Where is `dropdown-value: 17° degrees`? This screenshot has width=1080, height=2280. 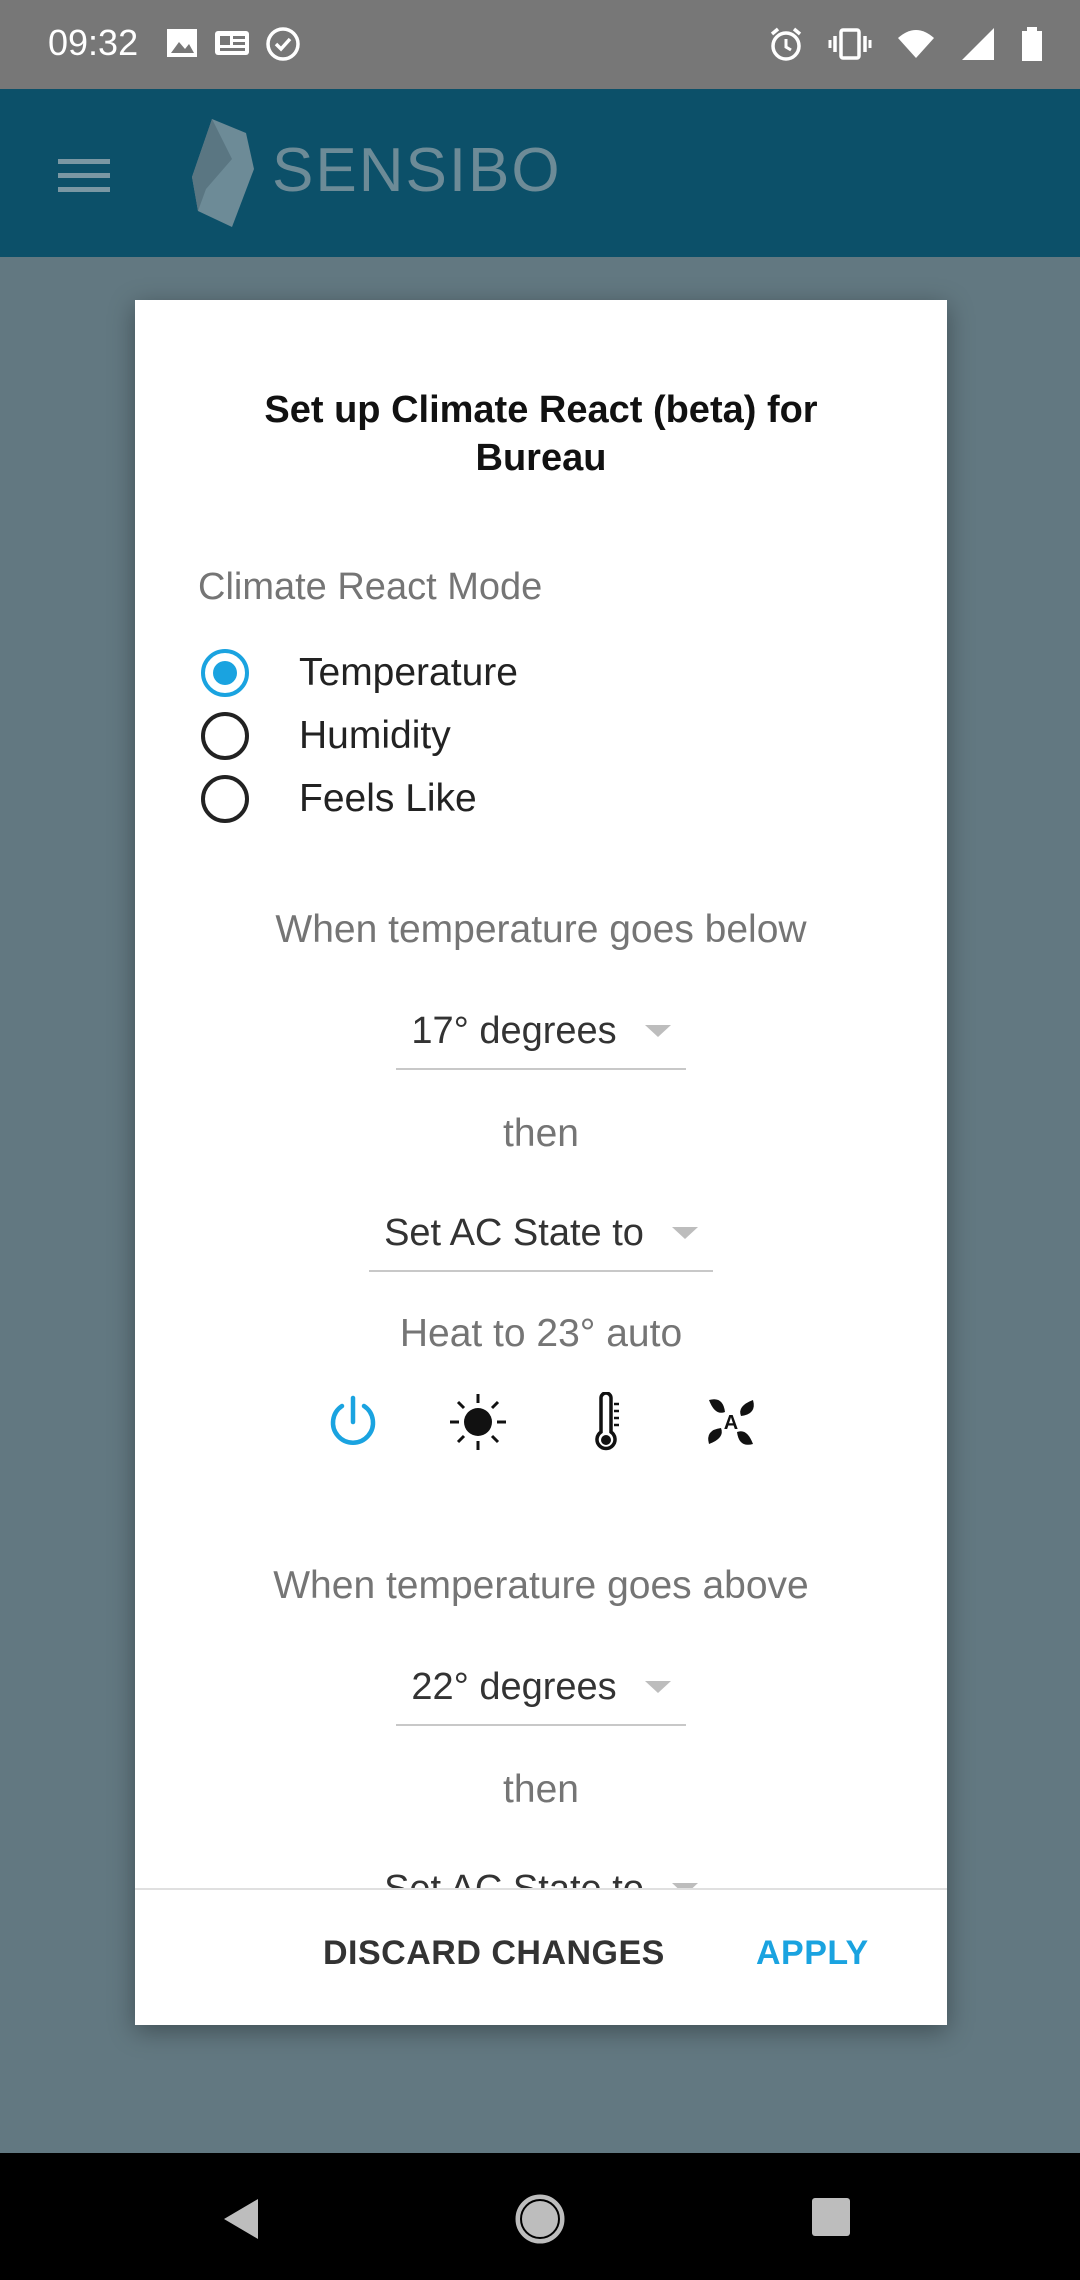 dropdown-value: 17° degrees is located at coordinates (514, 1030).